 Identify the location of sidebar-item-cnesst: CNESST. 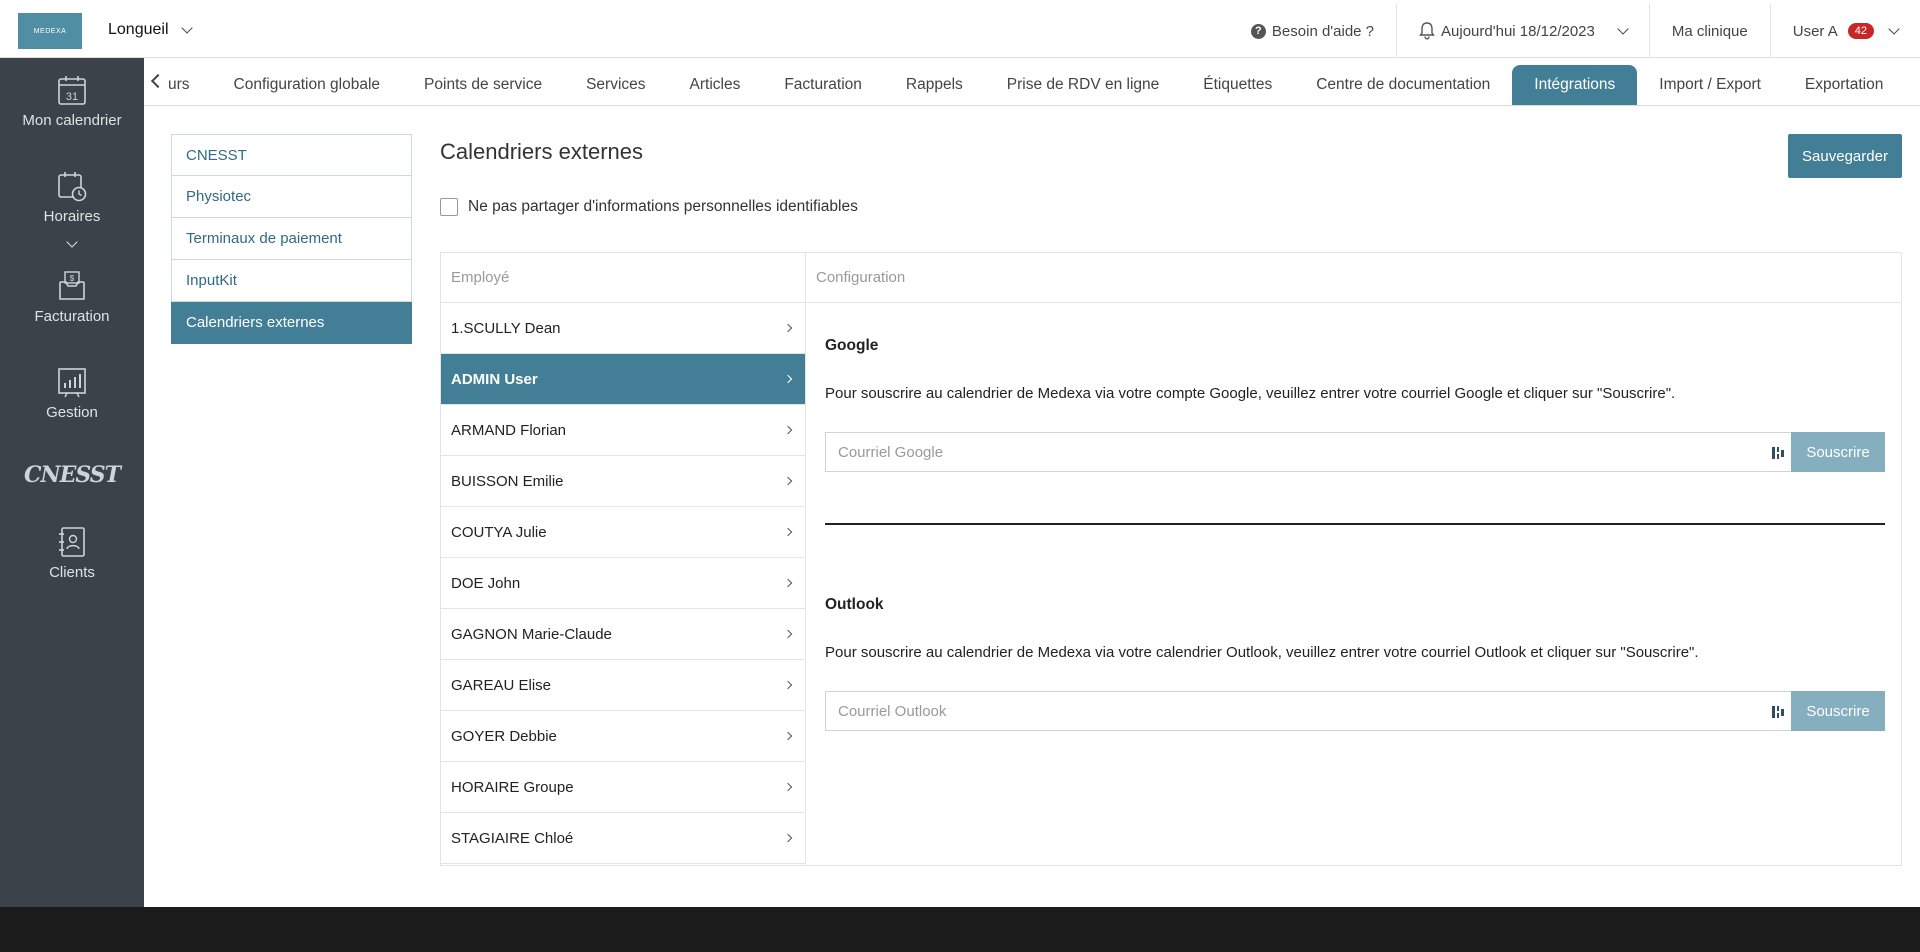
(72, 475).